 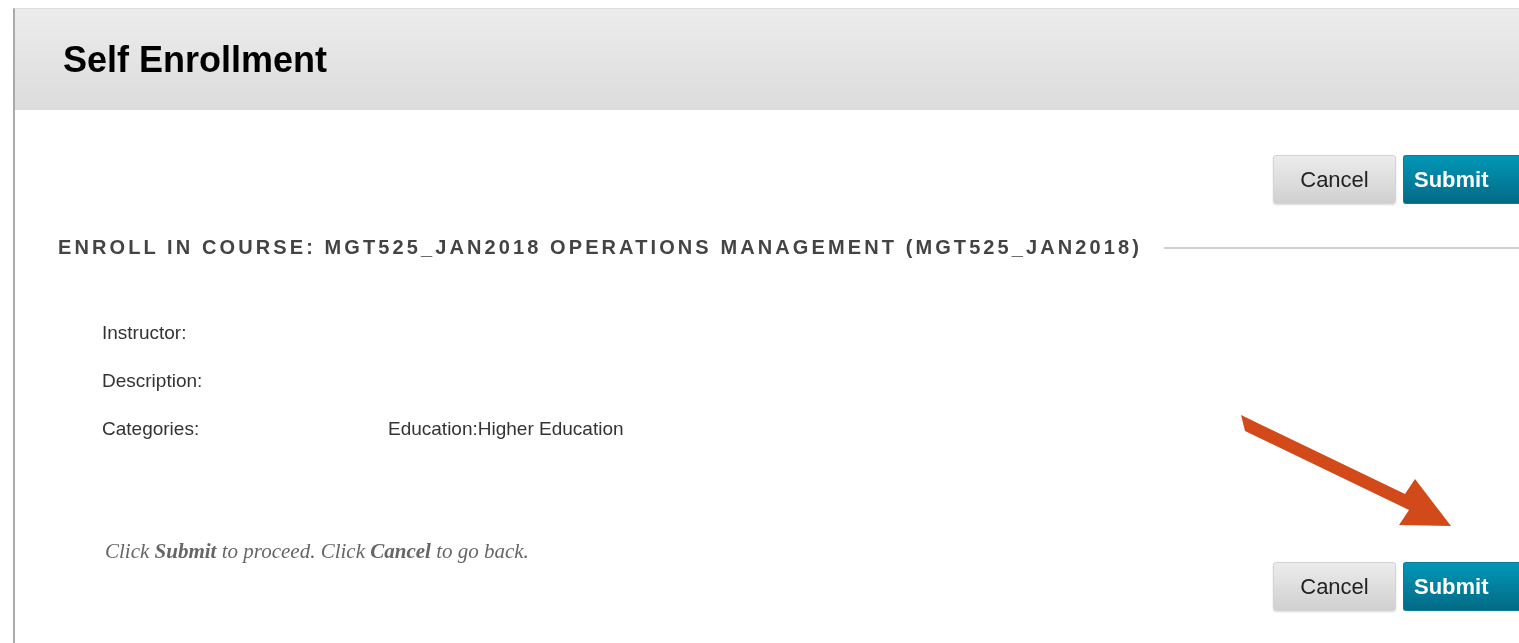 What do you see at coordinates (153, 380) in the screenshot?
I see `field-label: Description:` at bounding box center [153, 380].